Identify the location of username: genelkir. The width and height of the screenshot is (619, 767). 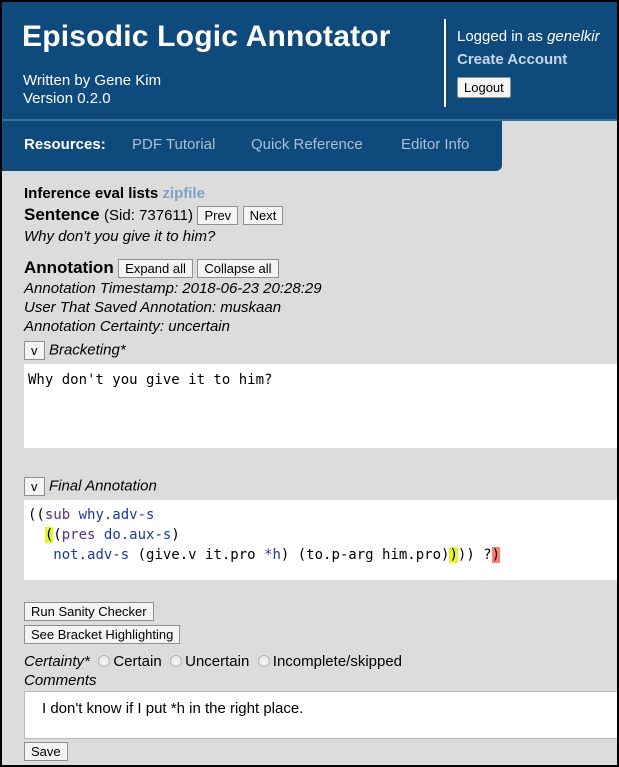
(573, 36).